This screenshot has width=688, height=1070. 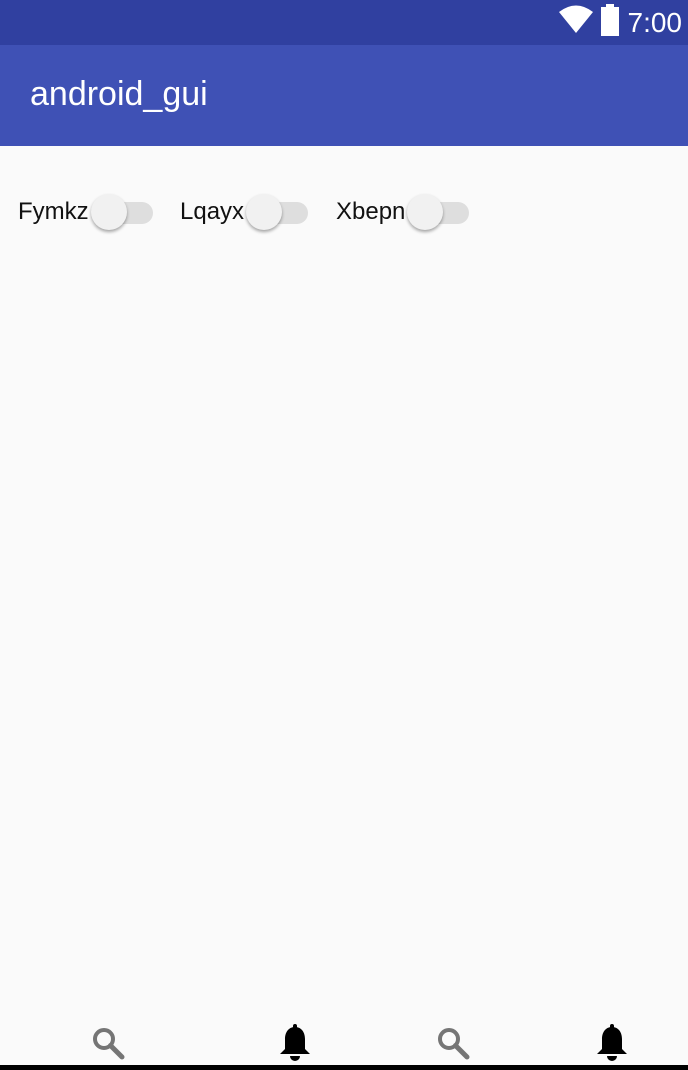 What do you see at coordinates (344, 1042) in the screenshot?
I see `bottom-nav` at bounding box center [344, 1042].